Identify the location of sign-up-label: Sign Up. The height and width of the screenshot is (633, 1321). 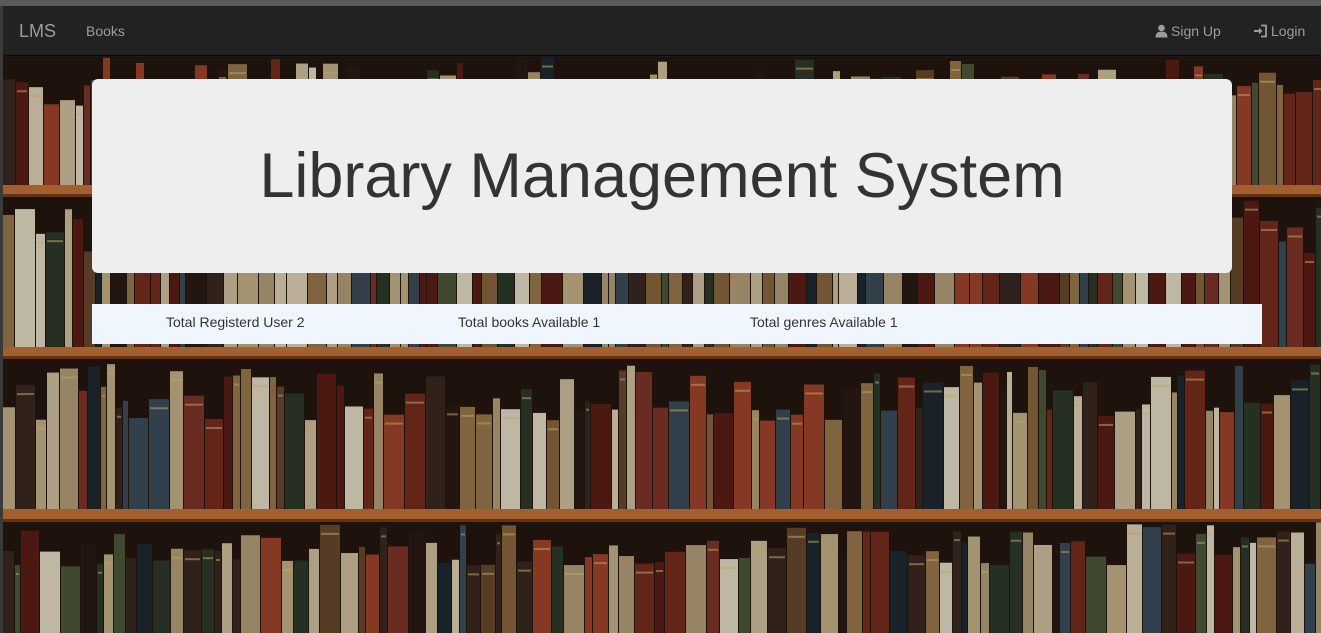
(1196, 31).